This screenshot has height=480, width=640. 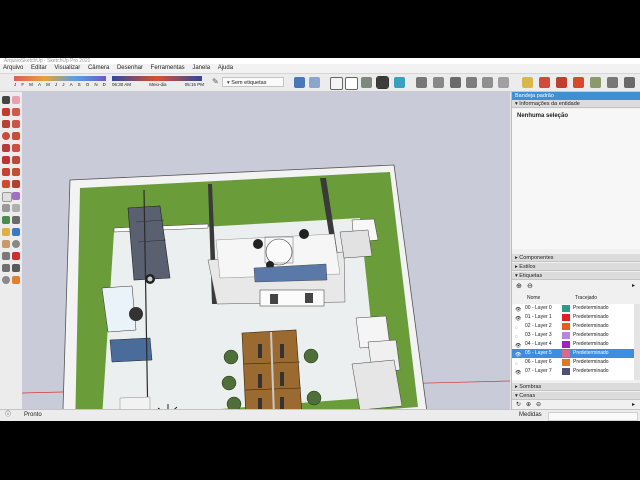 What do you see at coordinates (530, 286) in the screenshot?
I see `delete-tag-icon: ⊖` at bounding box center [530, 286].